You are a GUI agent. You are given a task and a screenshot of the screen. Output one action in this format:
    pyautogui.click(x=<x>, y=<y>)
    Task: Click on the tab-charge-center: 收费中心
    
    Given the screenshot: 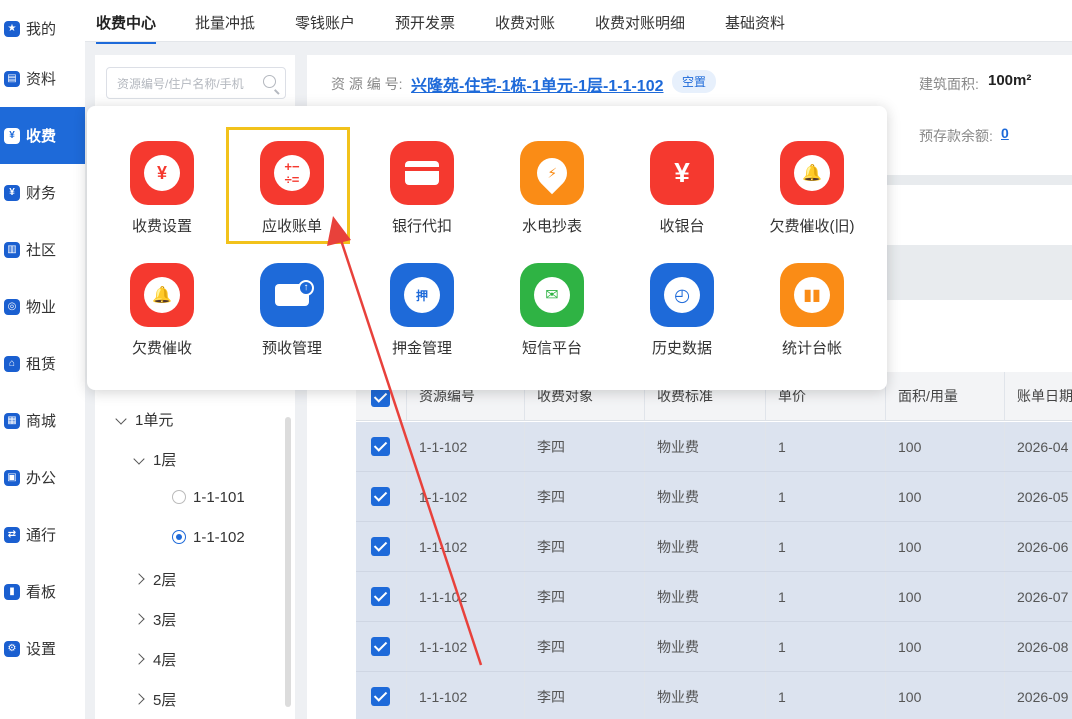 What is the action you would take?
    pyautogui.click(x=126, y=28)
    